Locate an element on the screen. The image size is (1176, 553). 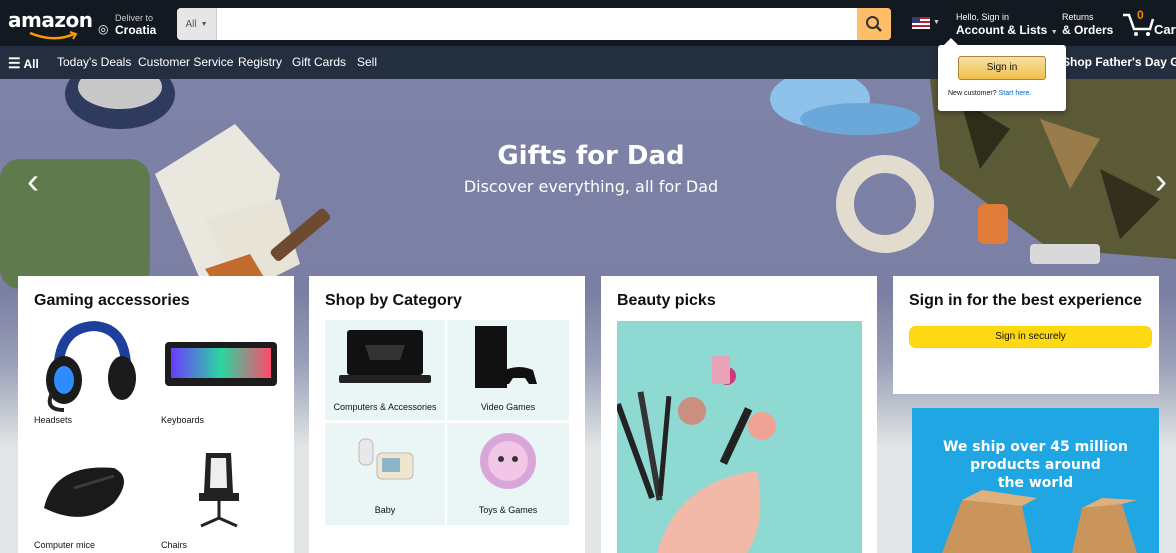
deliver-to: ◎ Deliver to Croatia is located at coordinates (133, 24).